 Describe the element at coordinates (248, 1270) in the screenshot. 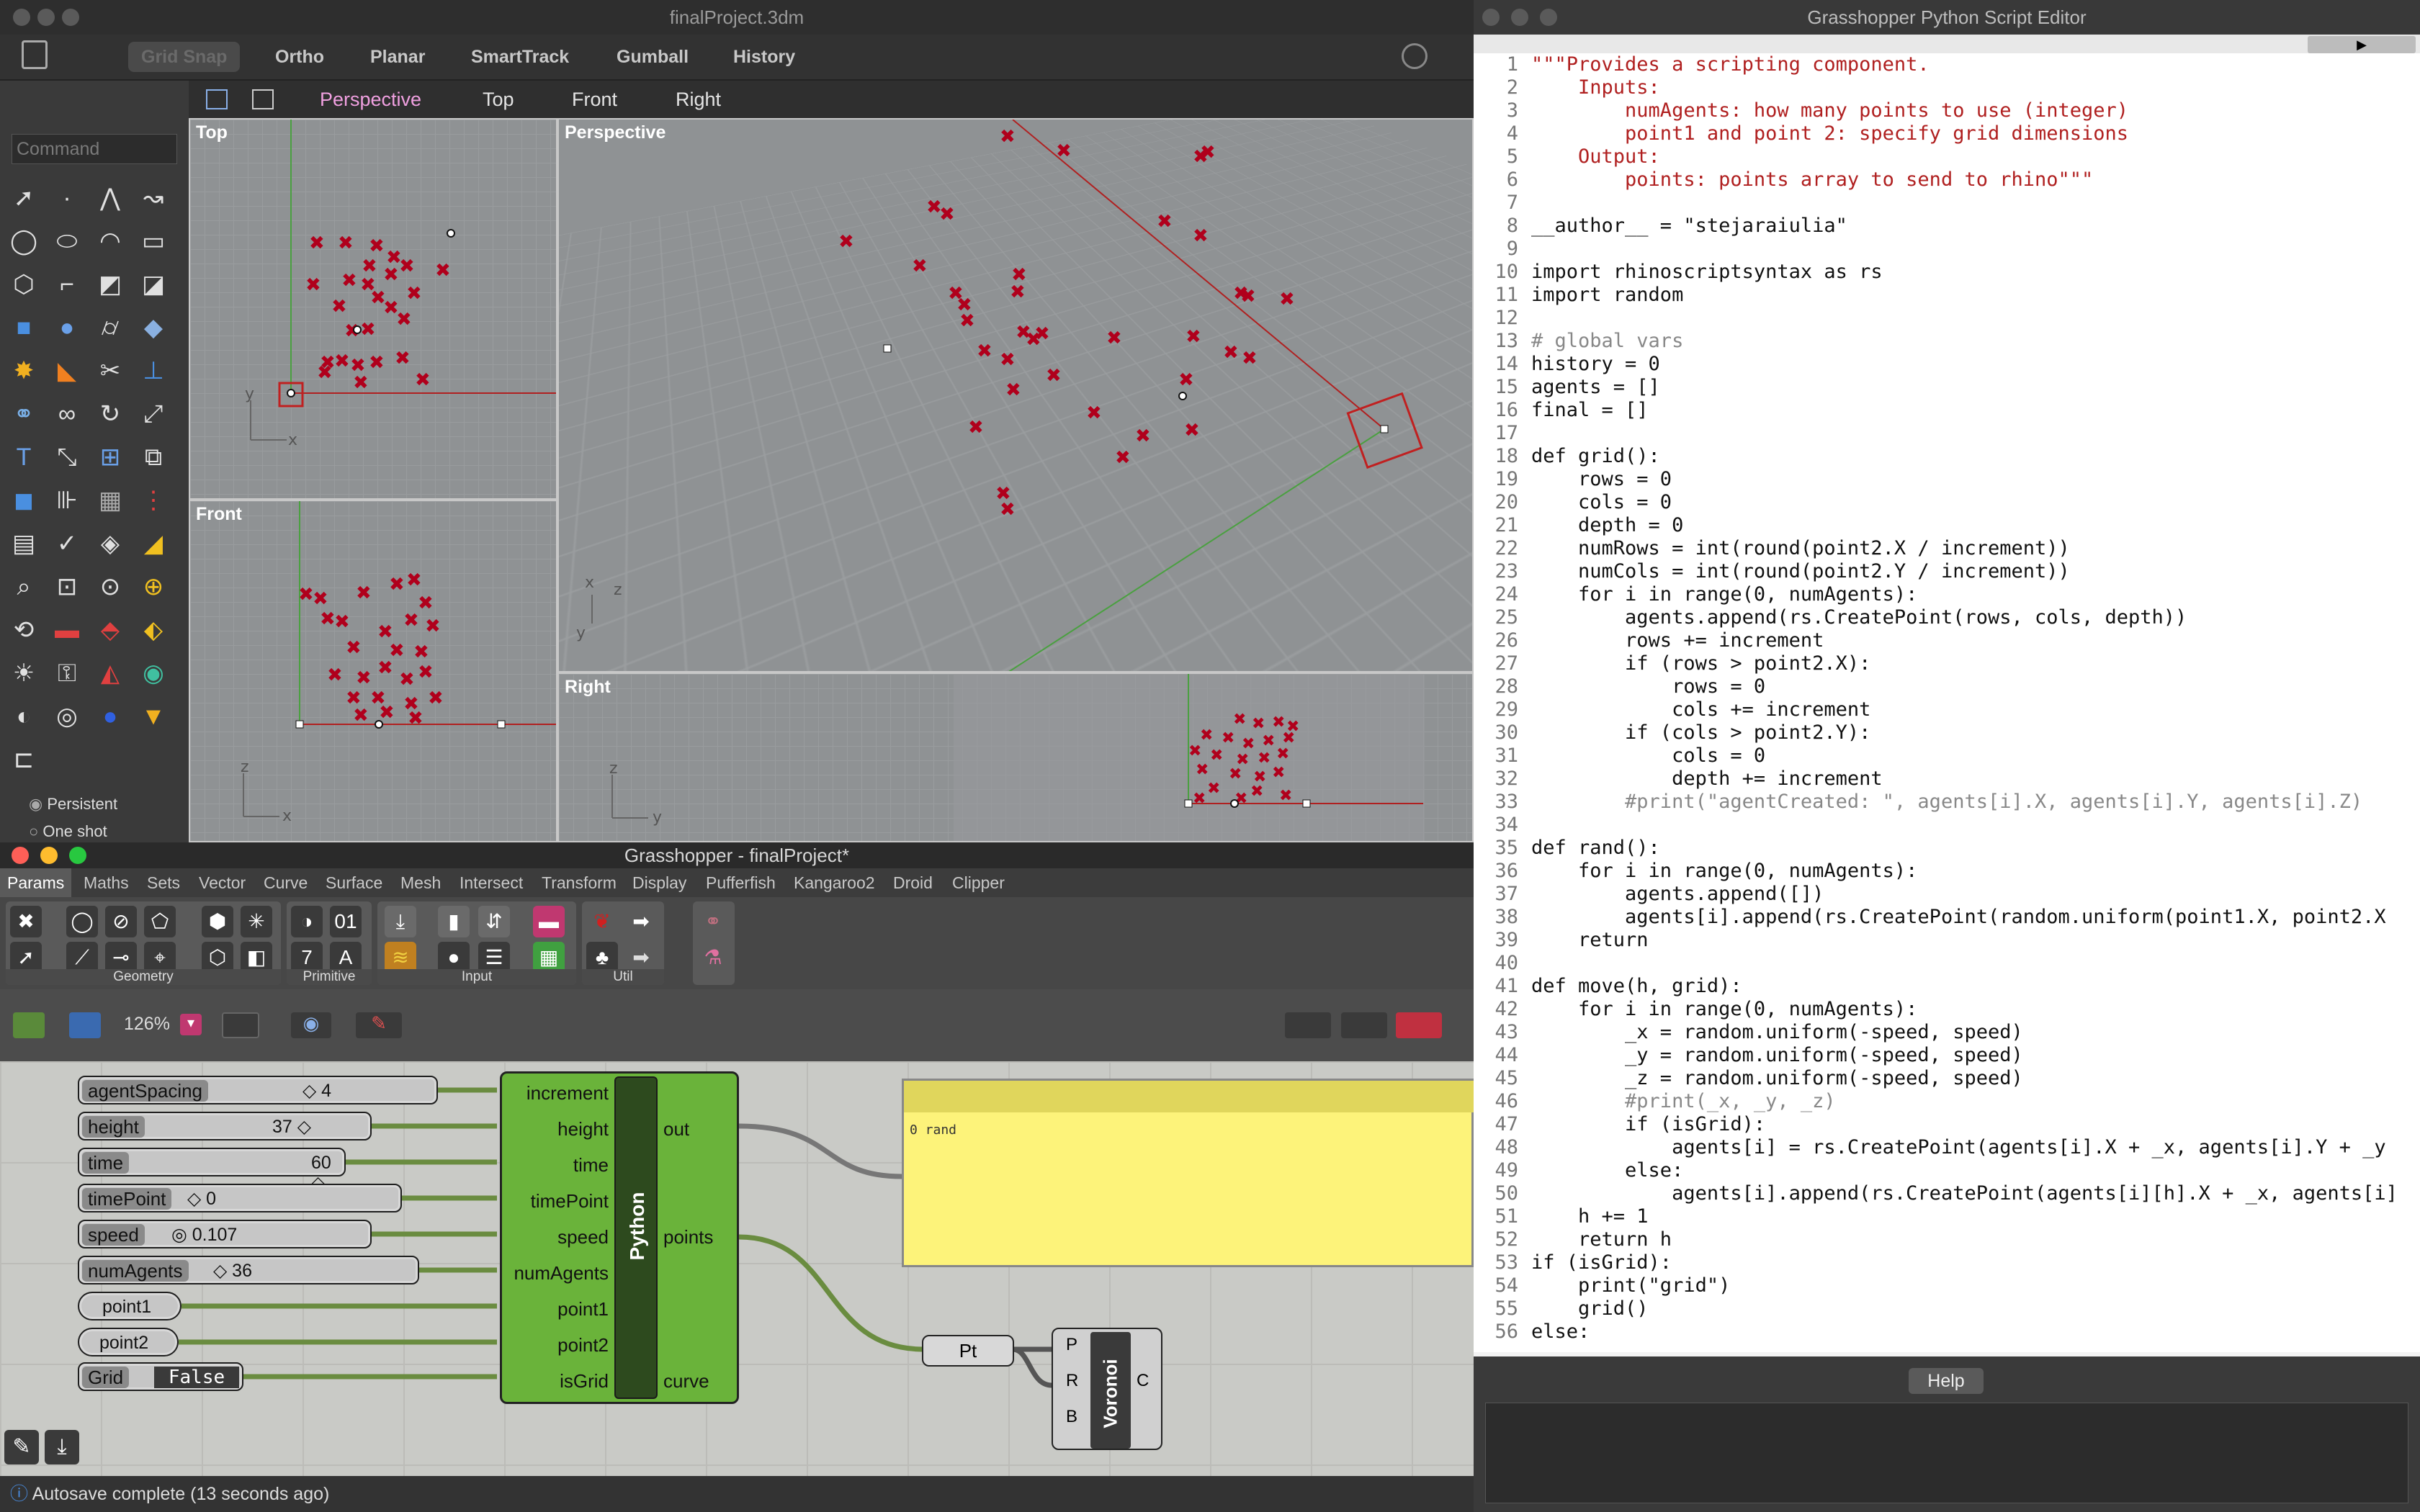

I see `slider-numagents: numAgents ◇ 36` at that location.